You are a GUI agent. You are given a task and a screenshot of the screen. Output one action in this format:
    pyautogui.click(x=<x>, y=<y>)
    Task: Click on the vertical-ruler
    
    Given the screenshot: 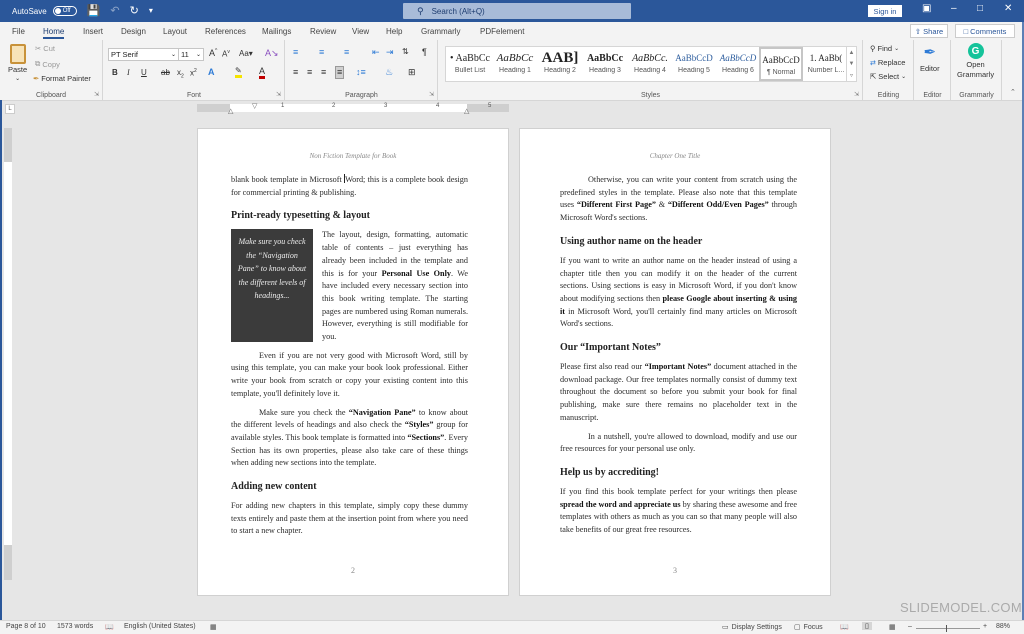 What is the action you would take?
    pyautogui.click(x=8, y=354)
    